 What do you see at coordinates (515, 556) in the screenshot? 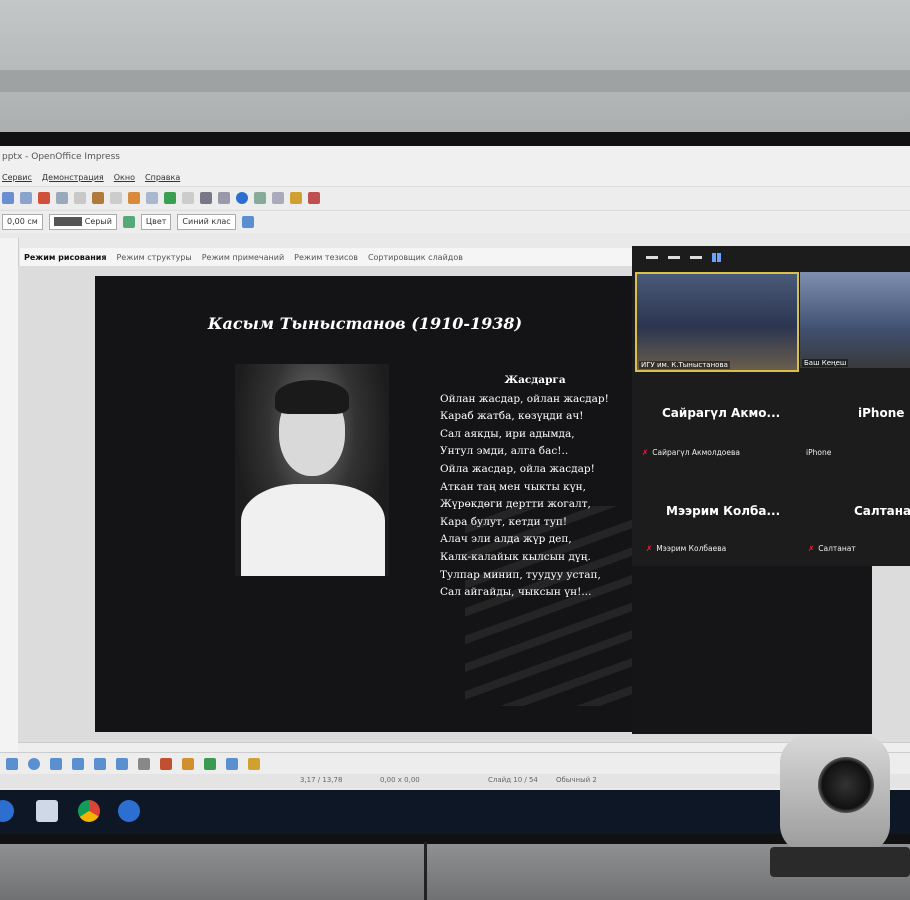
I see `poem-line: Калк-калайык кылсын дүң.` at bounding box center [515, 556].